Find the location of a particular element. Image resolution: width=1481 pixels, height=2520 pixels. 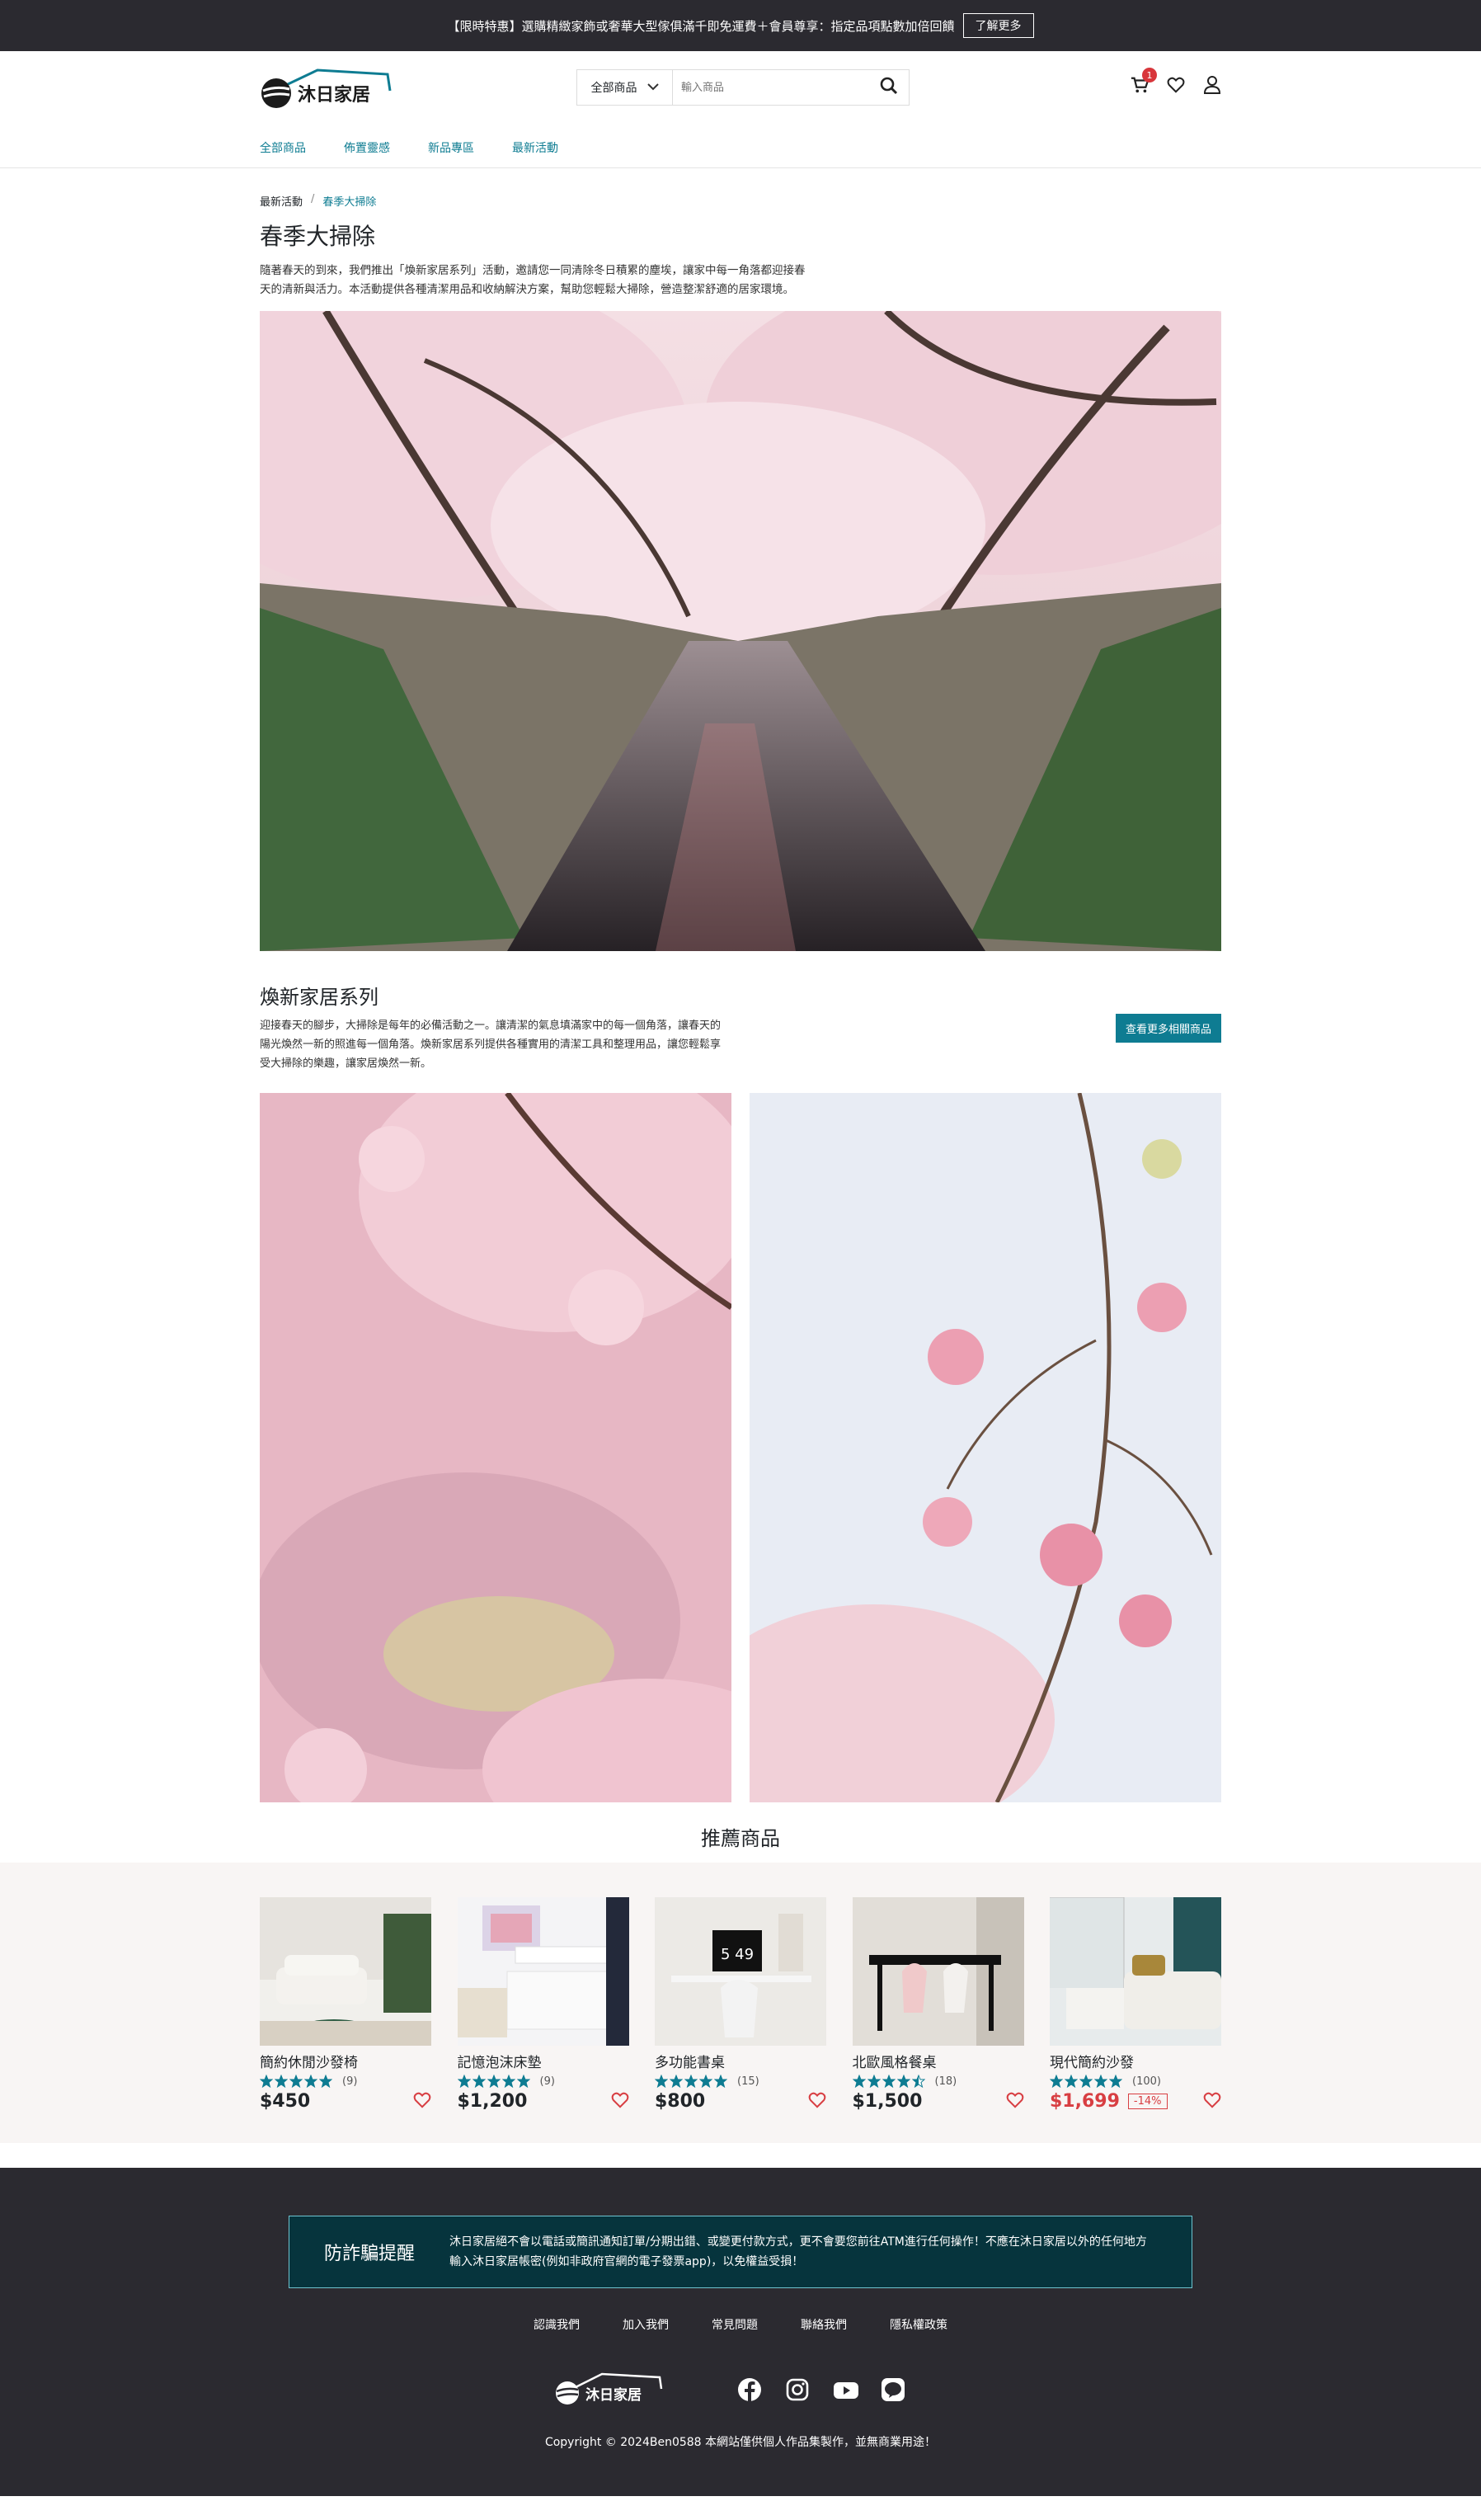

product-rating: (100) is located at coordinates (1135, 2081).